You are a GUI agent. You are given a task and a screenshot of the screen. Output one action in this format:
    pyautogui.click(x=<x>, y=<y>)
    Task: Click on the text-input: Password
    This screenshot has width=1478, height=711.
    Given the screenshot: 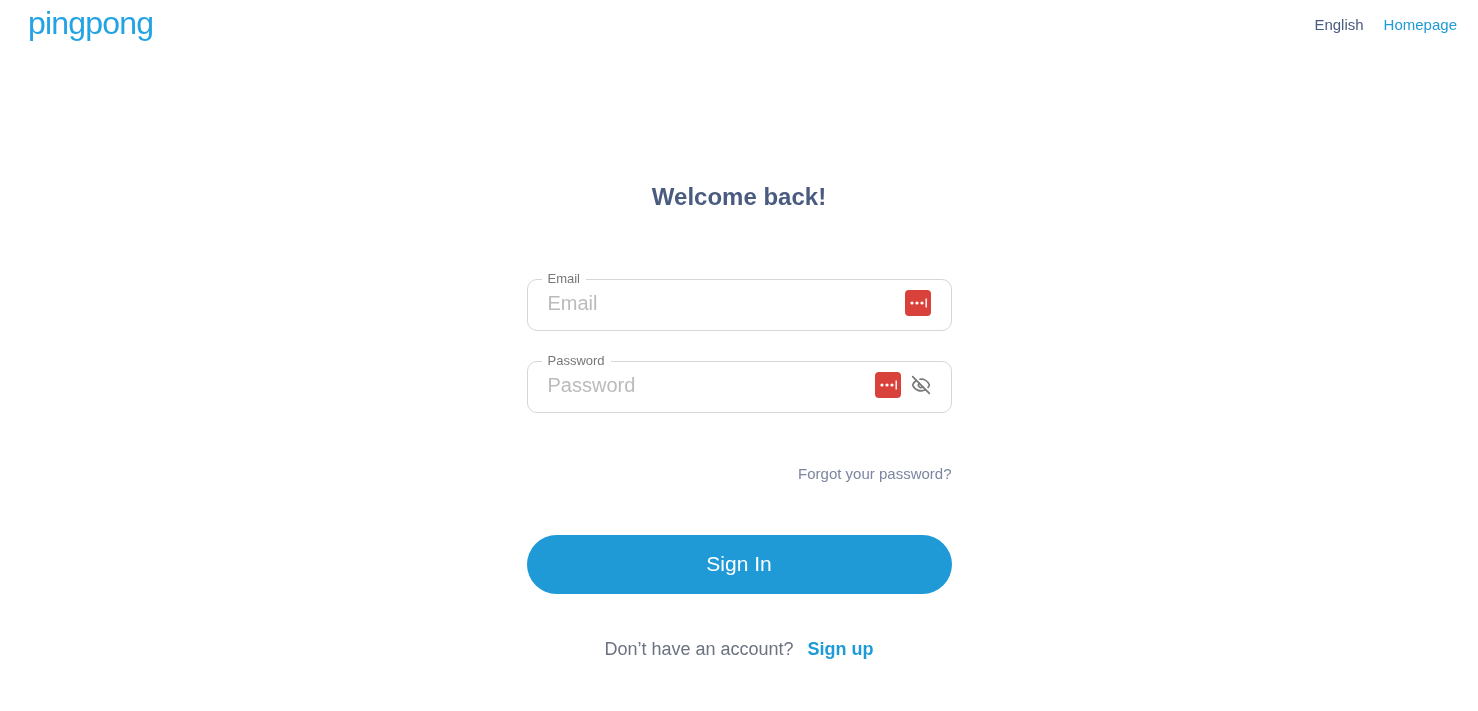 What is the action you would take?
    pyautogui.click(x=706, y=385)
    